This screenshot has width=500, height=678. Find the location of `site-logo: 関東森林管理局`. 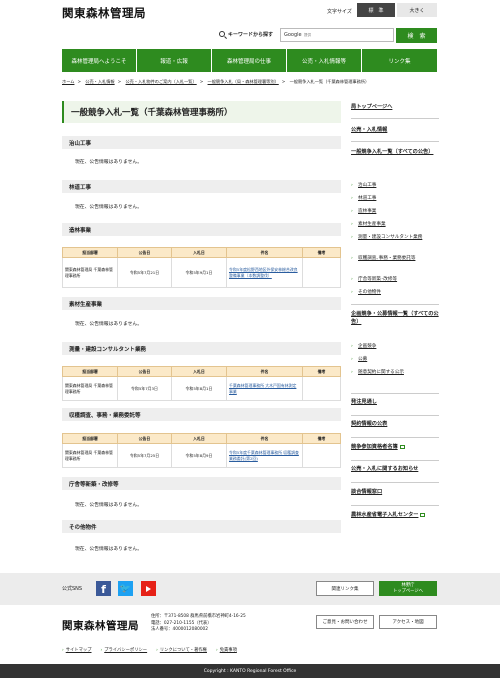

site-logo: 関東森林管理局 is located at coordinates (104, 13).